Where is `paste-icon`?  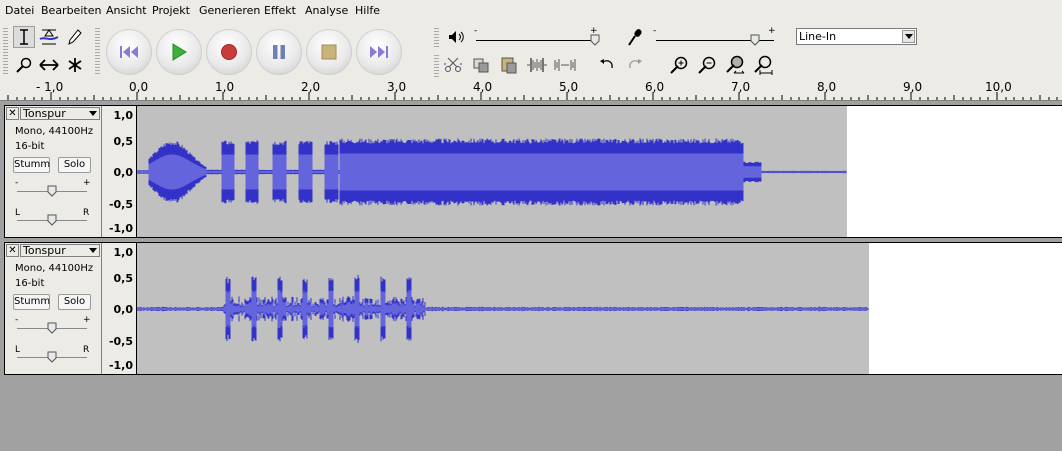 paste-icon is located at coordinates (509, 65).